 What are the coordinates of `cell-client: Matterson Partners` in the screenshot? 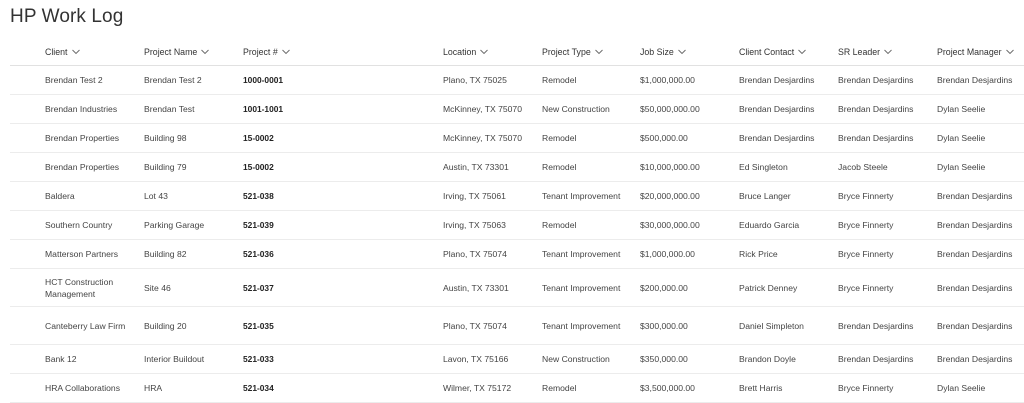 It's located at (94, 254).